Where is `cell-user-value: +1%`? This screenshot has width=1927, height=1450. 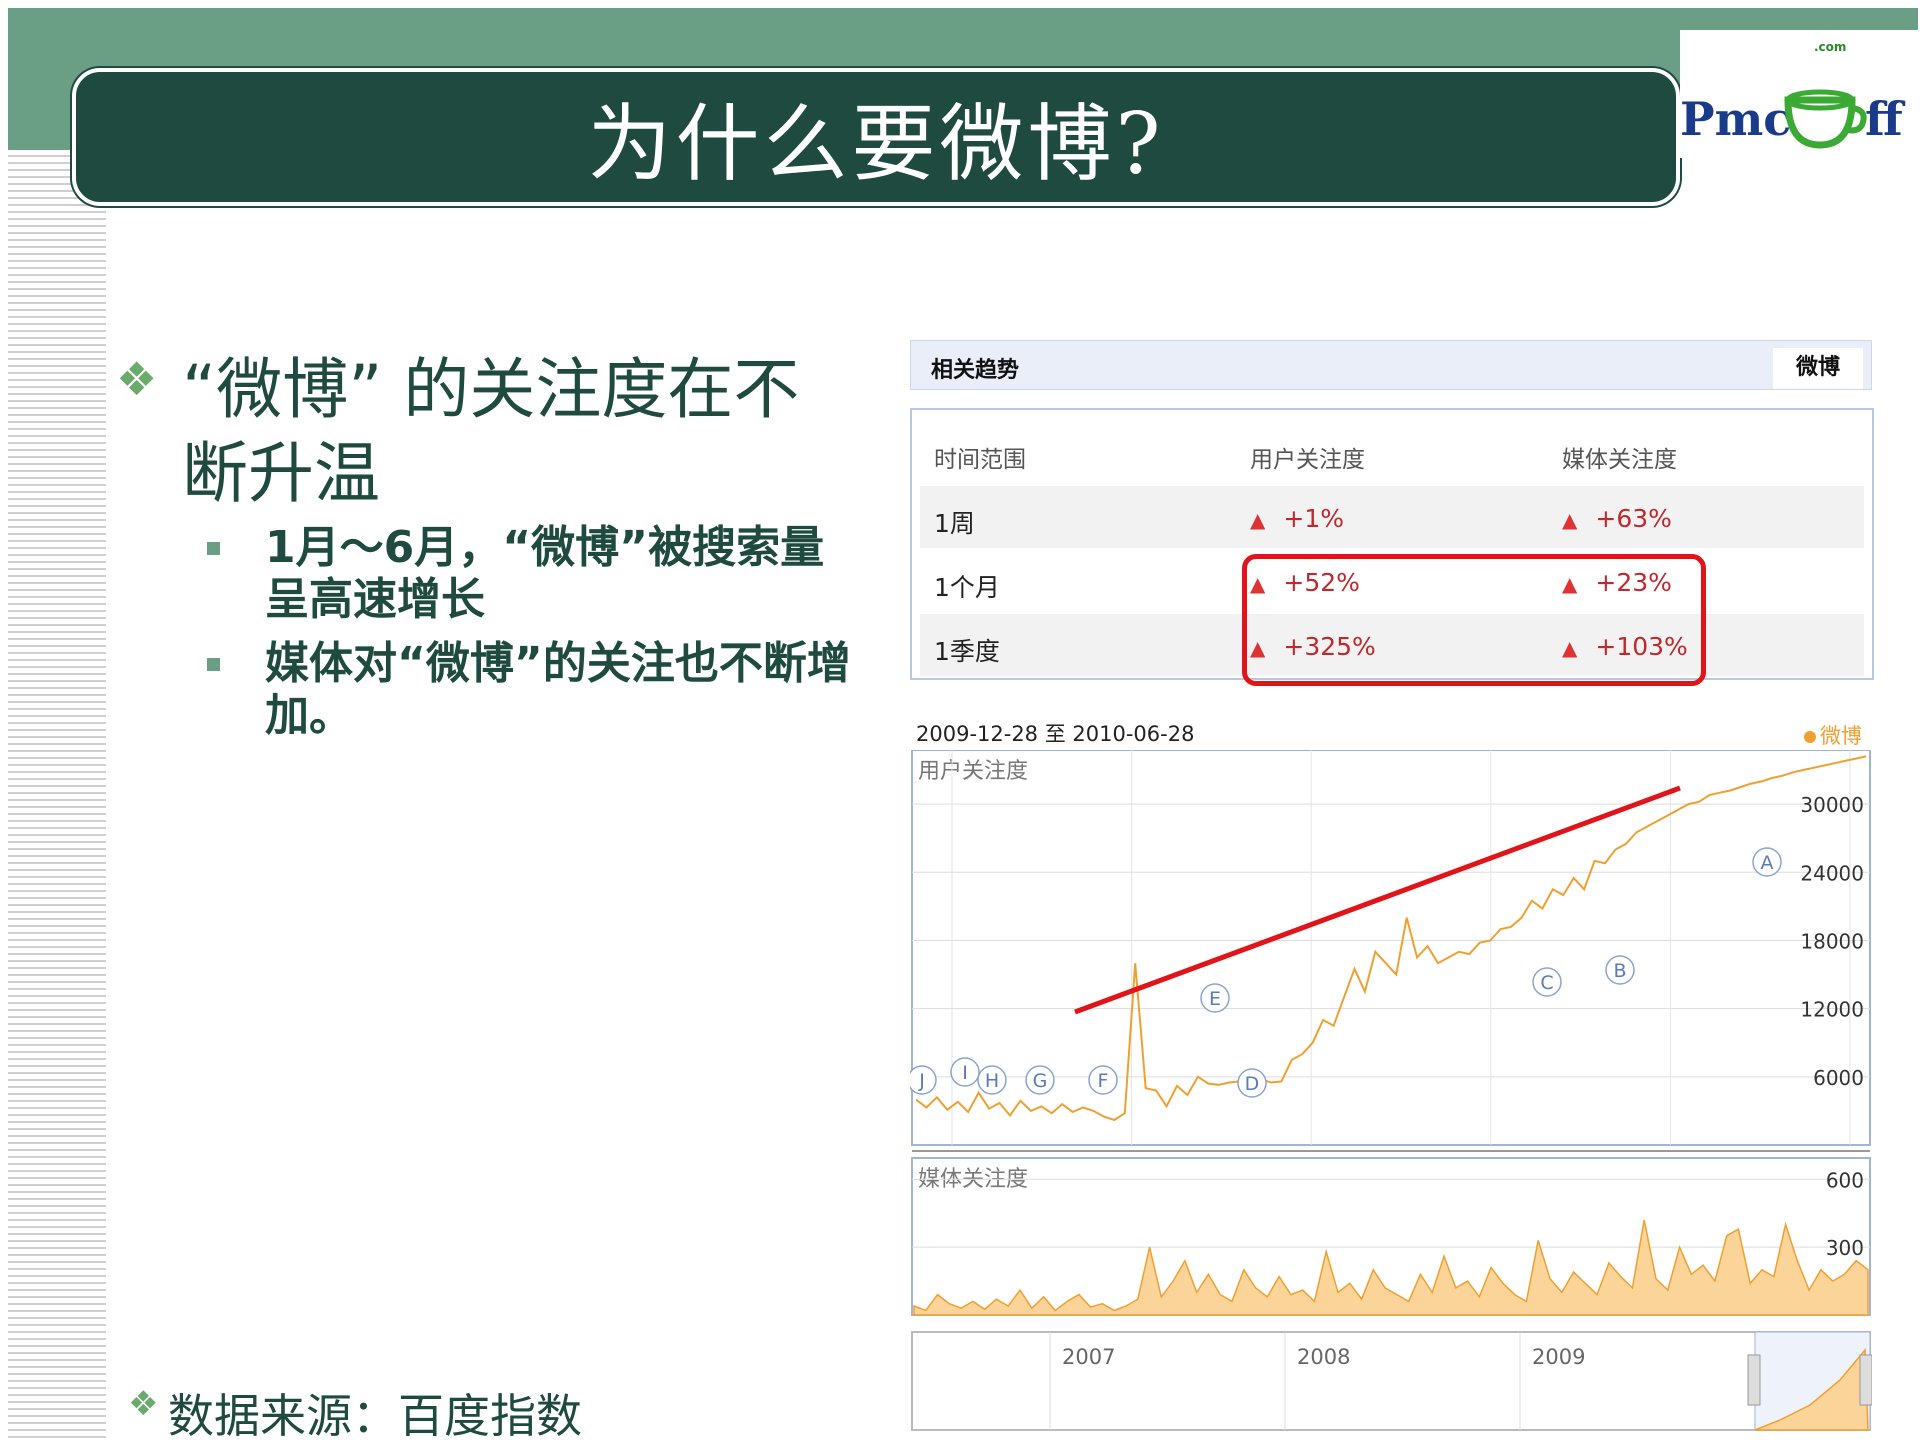 cell-user-value: +1% is located at coordinates (1313, 518).